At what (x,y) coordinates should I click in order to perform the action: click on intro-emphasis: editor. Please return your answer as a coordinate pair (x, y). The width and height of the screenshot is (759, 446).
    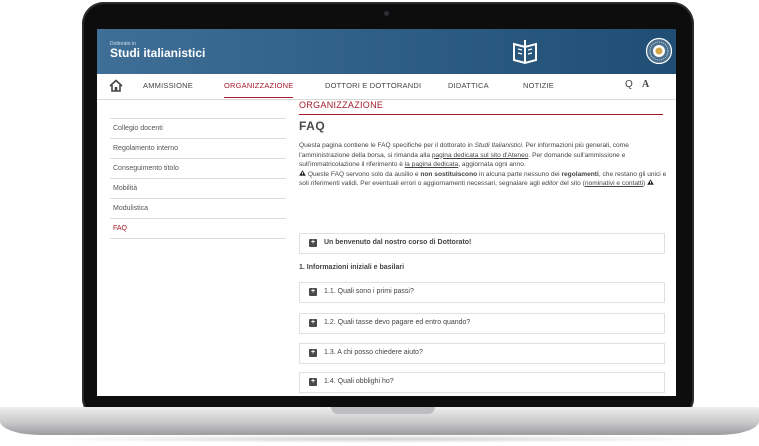
    Looking at the image, I should click on (550, 184).